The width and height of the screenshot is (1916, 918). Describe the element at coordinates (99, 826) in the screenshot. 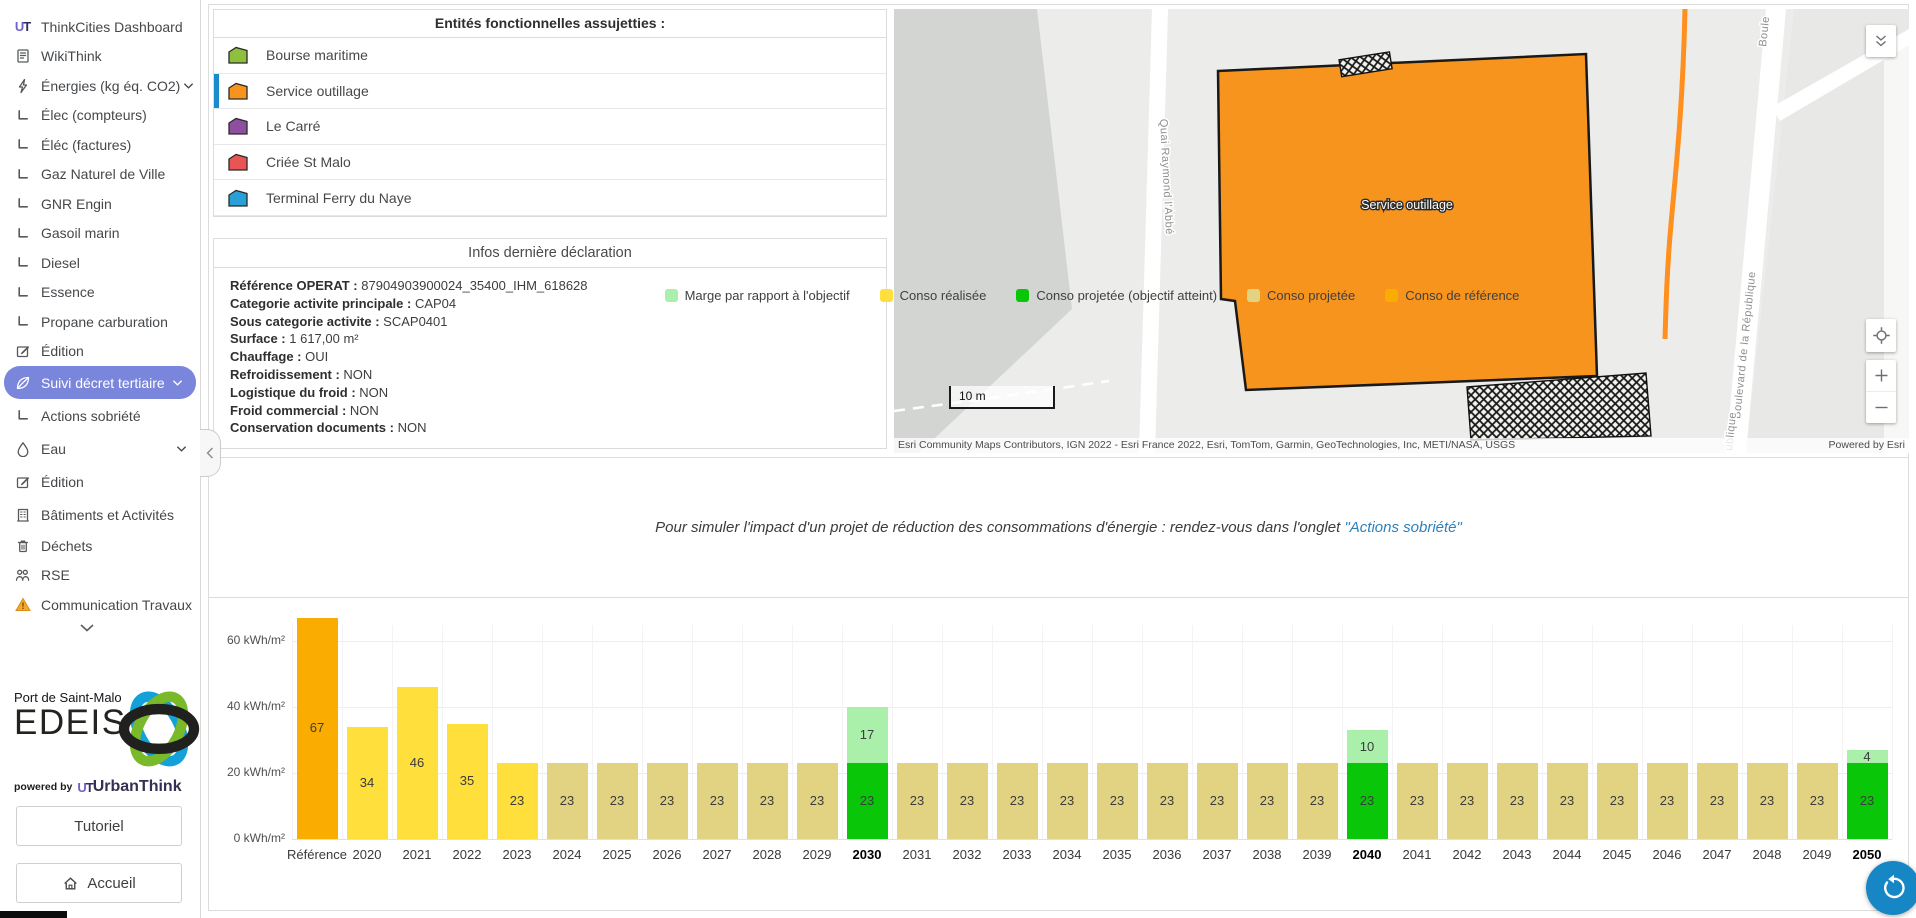

I see `tutorial-button: Tutoriel` at that location.